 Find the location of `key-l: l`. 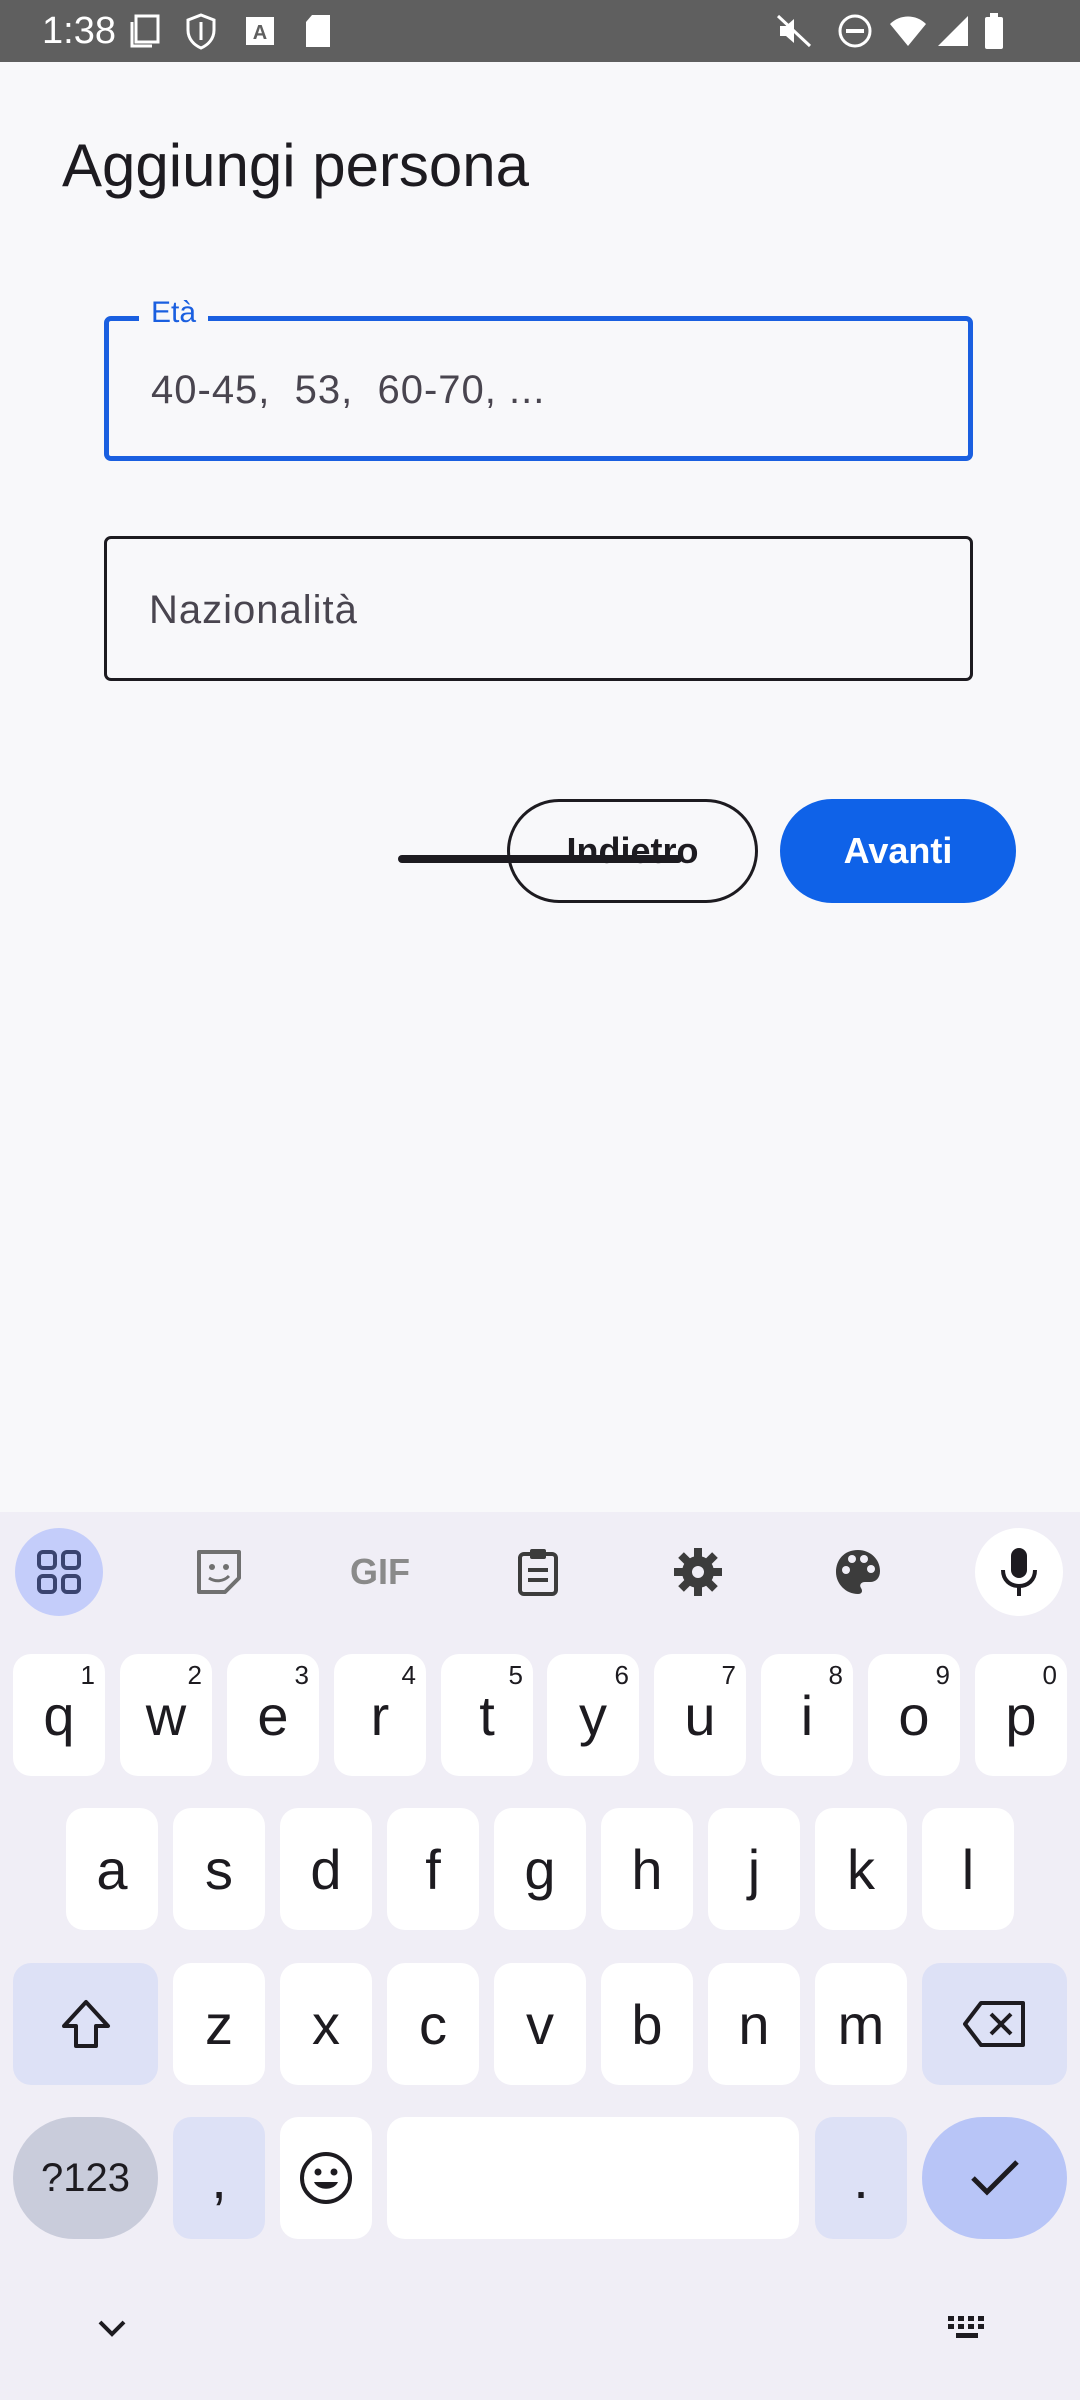

key-l: l is located at coordinates (968, 1869).